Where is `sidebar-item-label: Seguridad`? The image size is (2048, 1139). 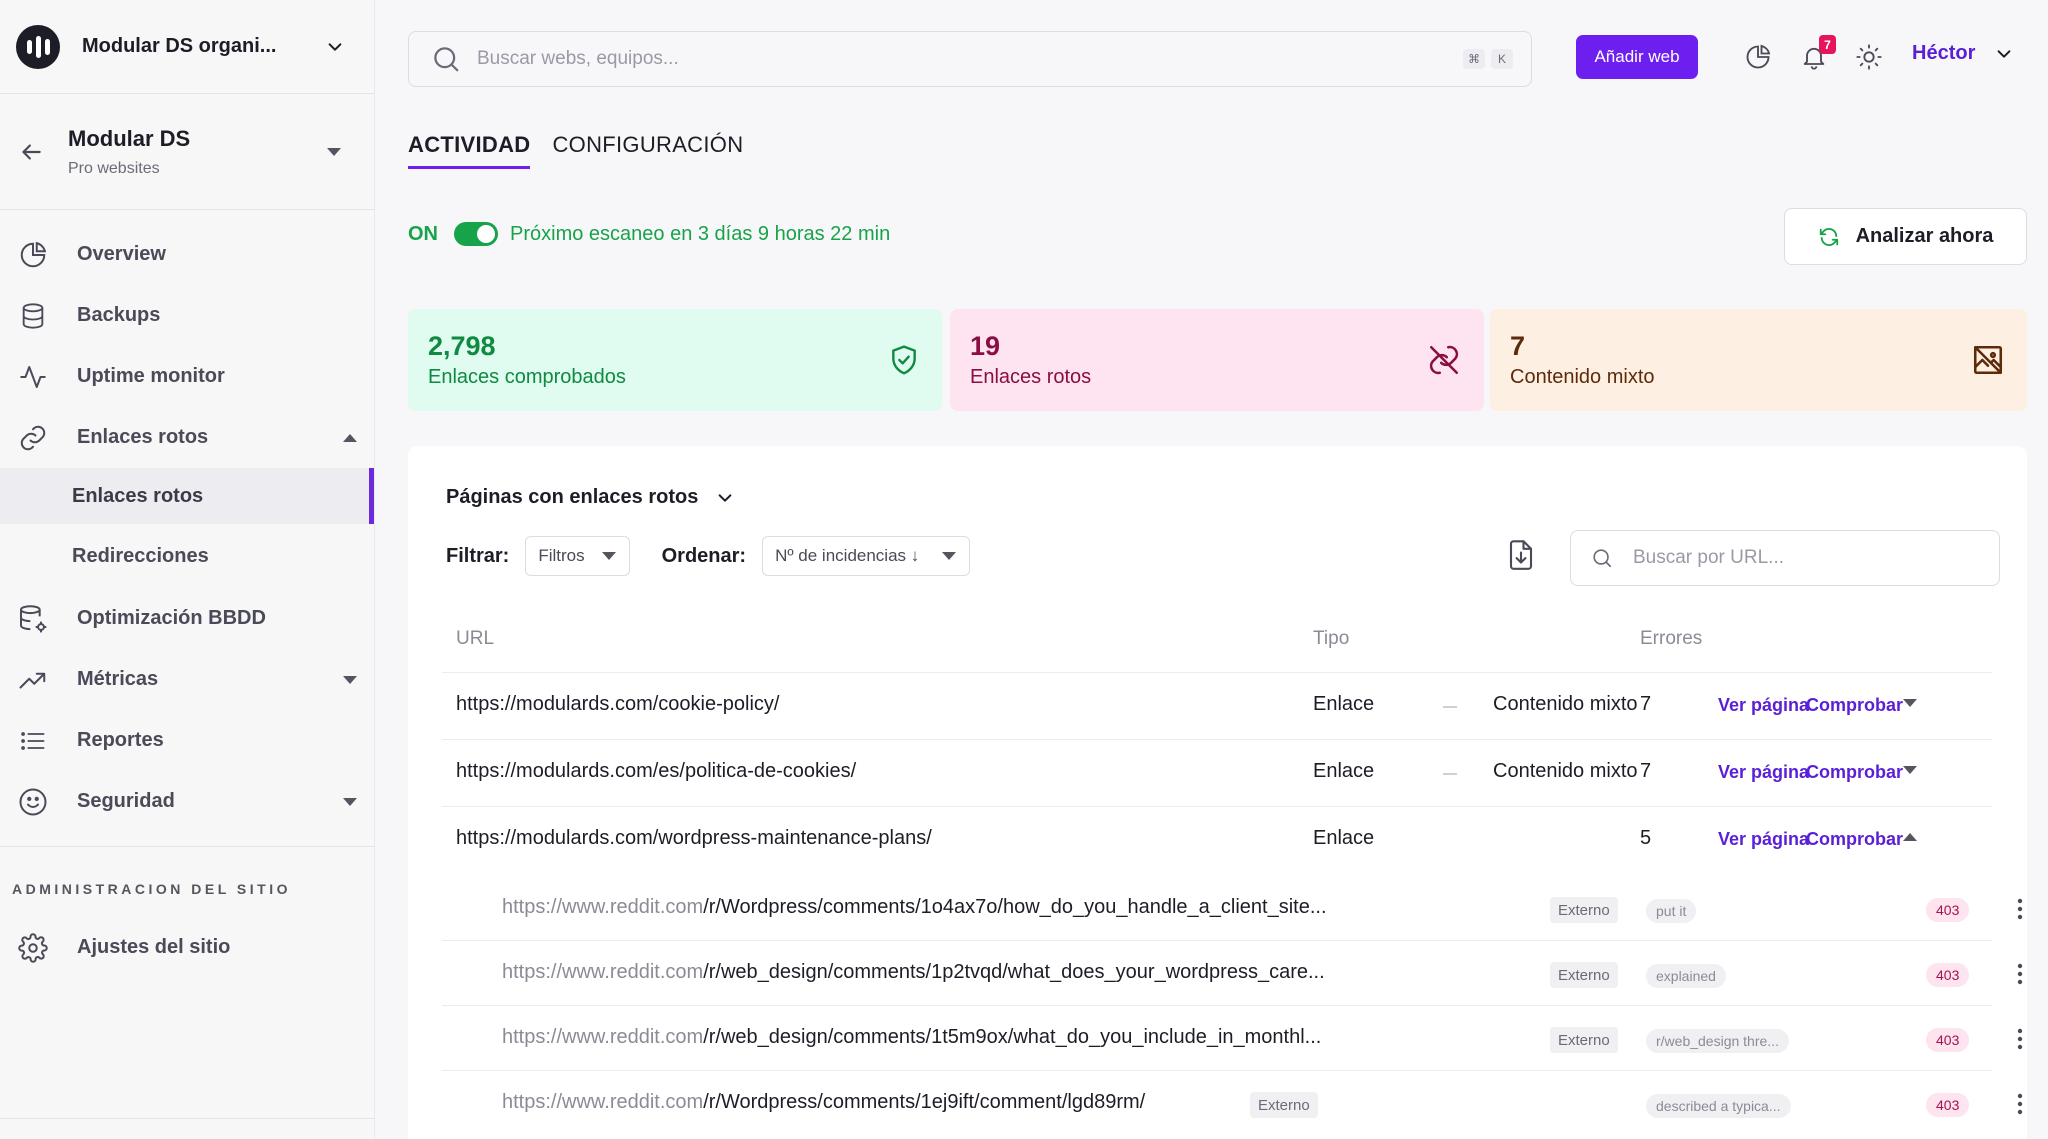 sidebar-item-label: Seguridad is located at coordinates (126, 801).